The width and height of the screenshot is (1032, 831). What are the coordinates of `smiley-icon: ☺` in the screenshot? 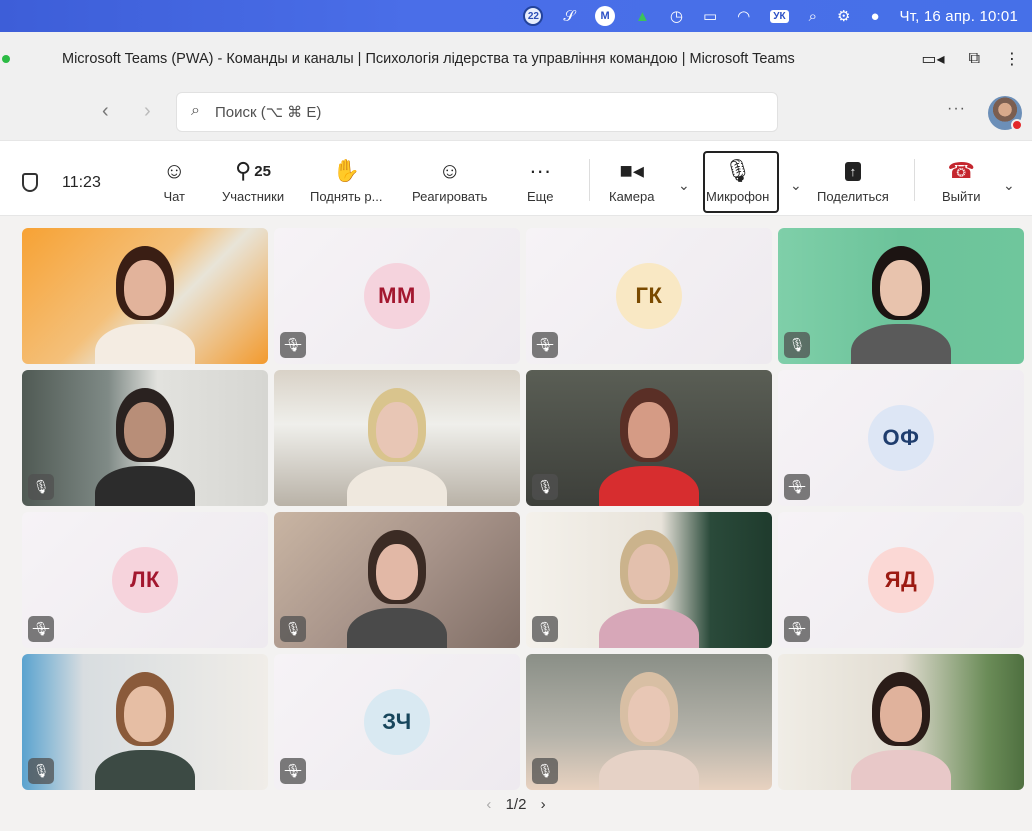 It's located at (449, 170).